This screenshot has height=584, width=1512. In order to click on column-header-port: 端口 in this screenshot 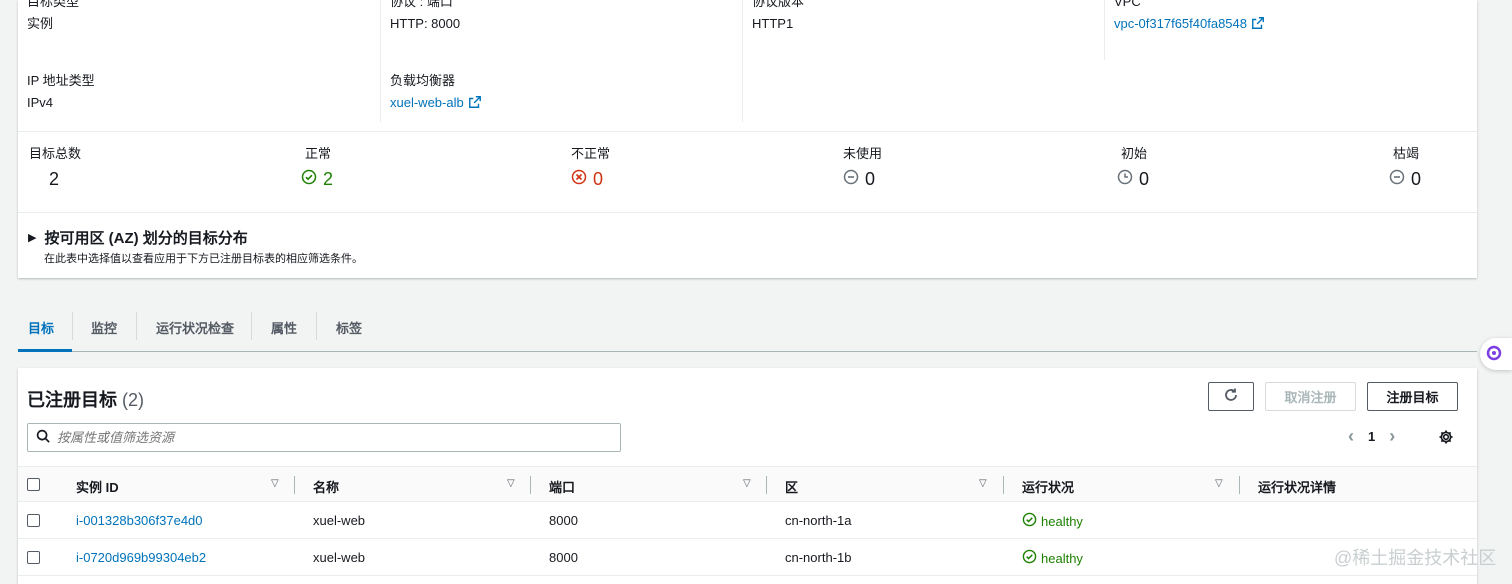, I will do `click(562, 486)`.